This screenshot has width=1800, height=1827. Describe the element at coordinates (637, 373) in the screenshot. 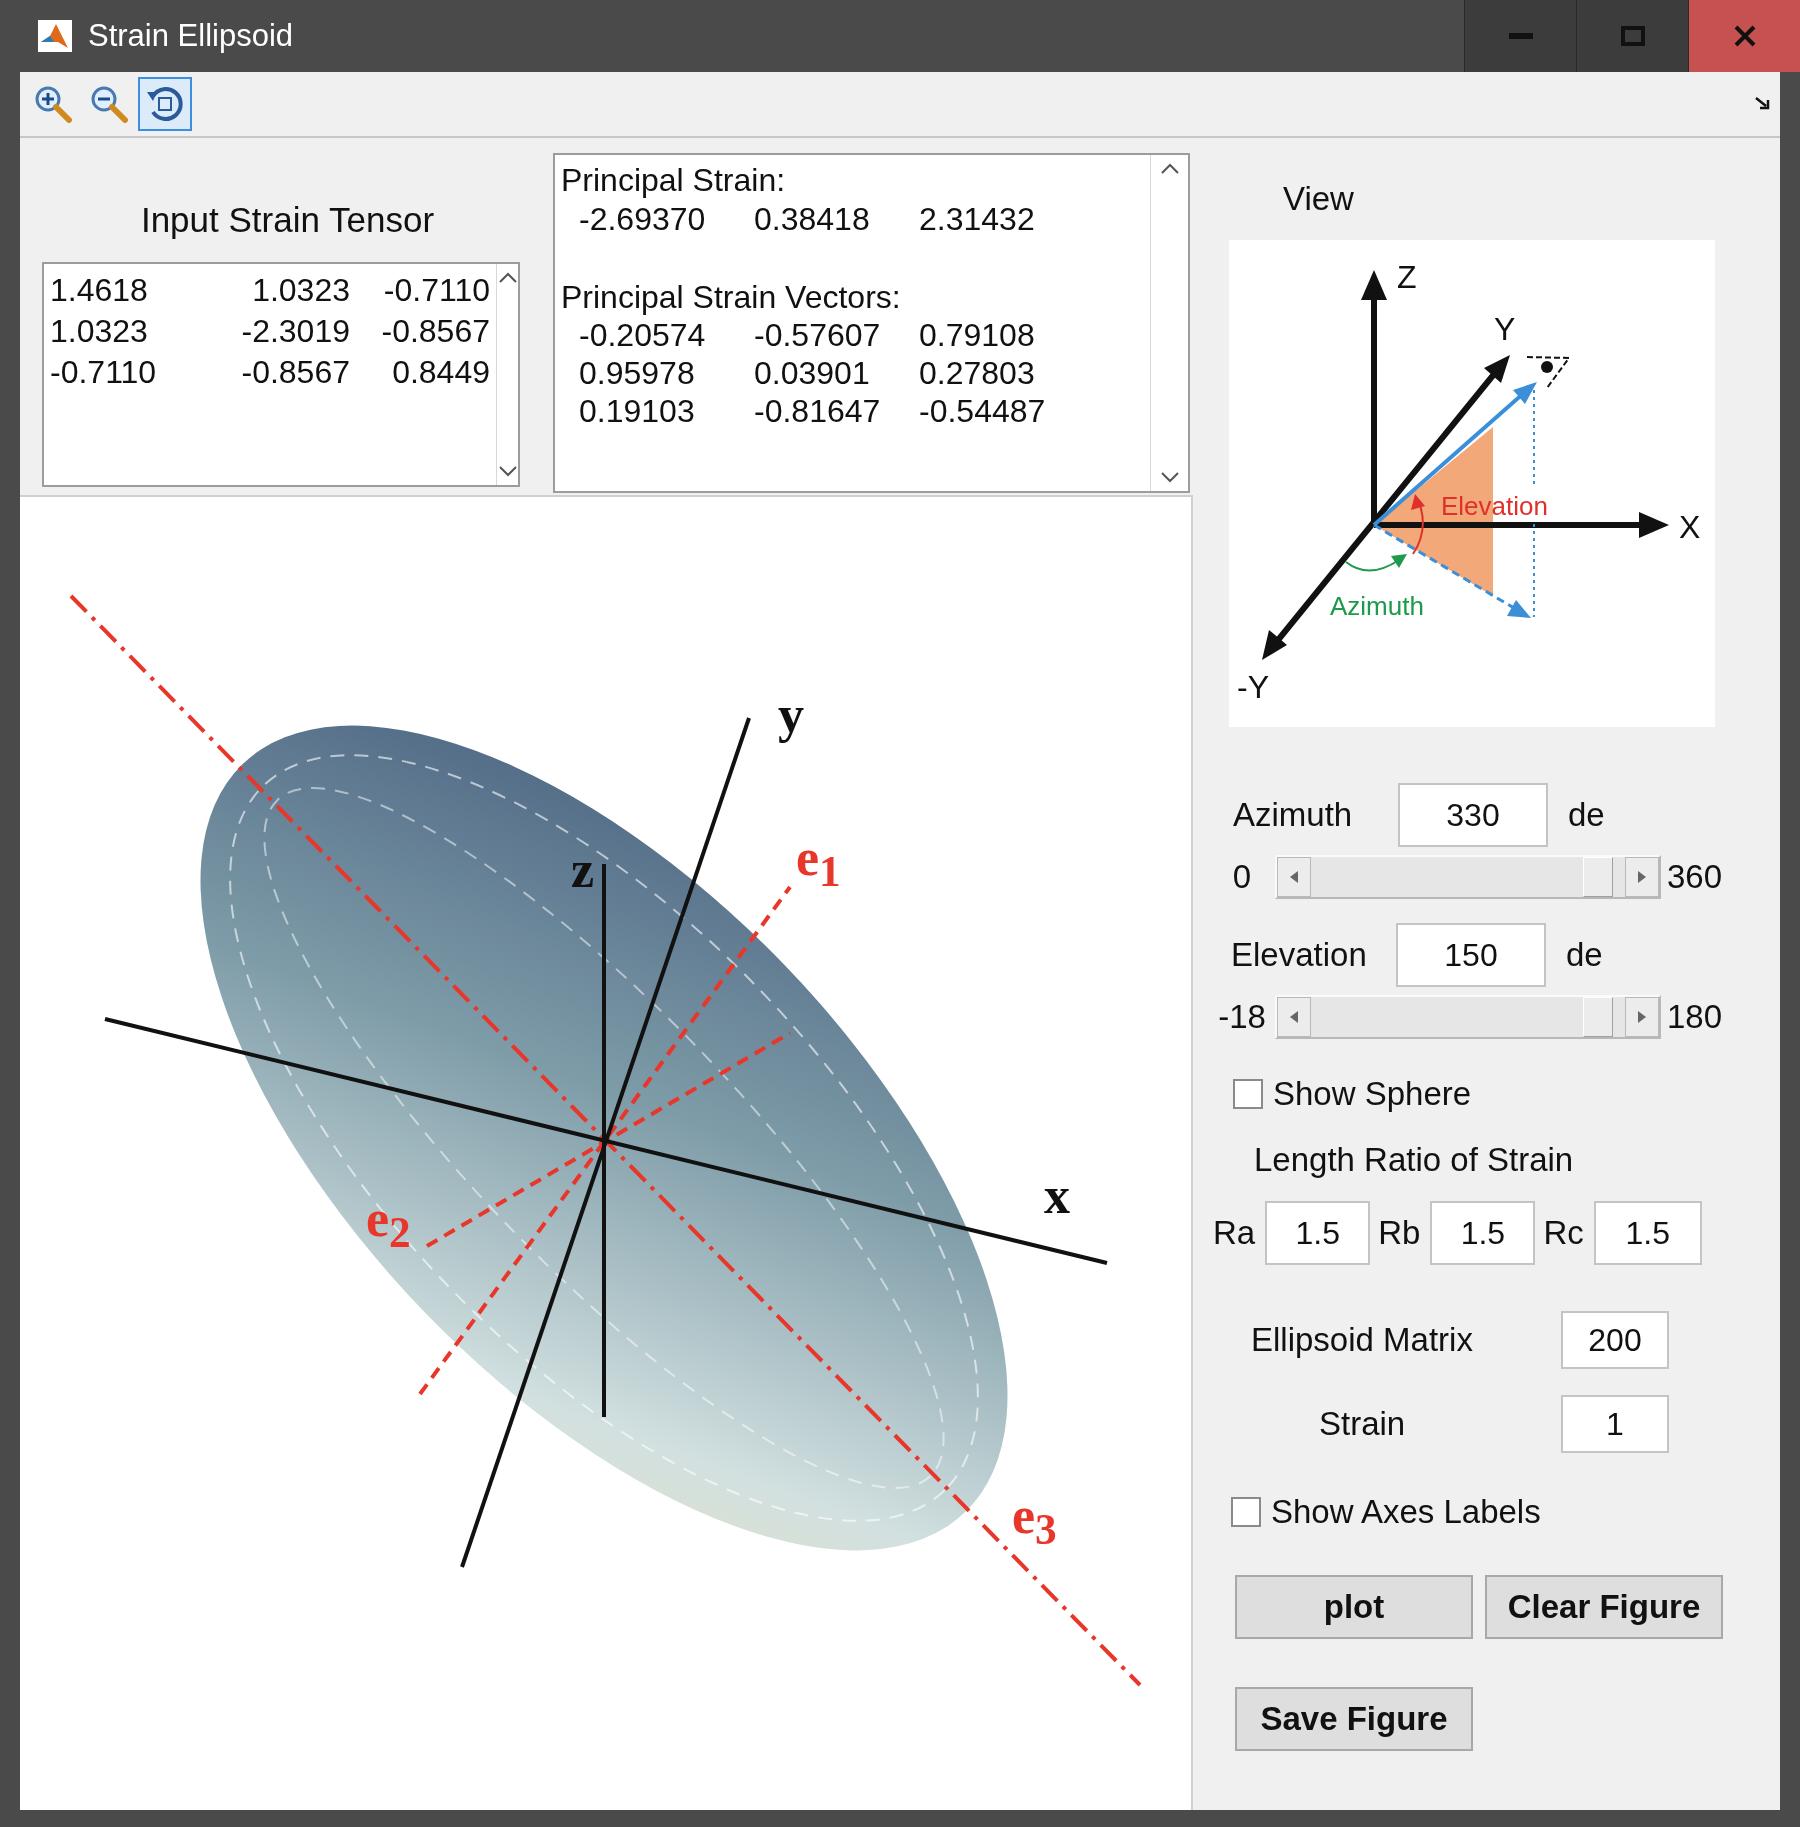

I see `vector-value: 0.95978` at that location.